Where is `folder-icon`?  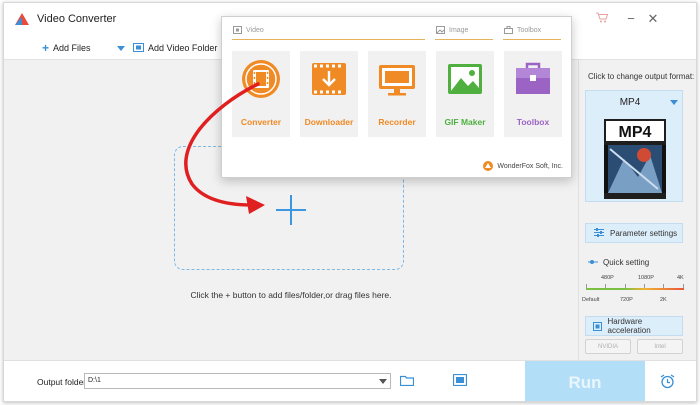 folder-icon is located at coordinates (138, 48).